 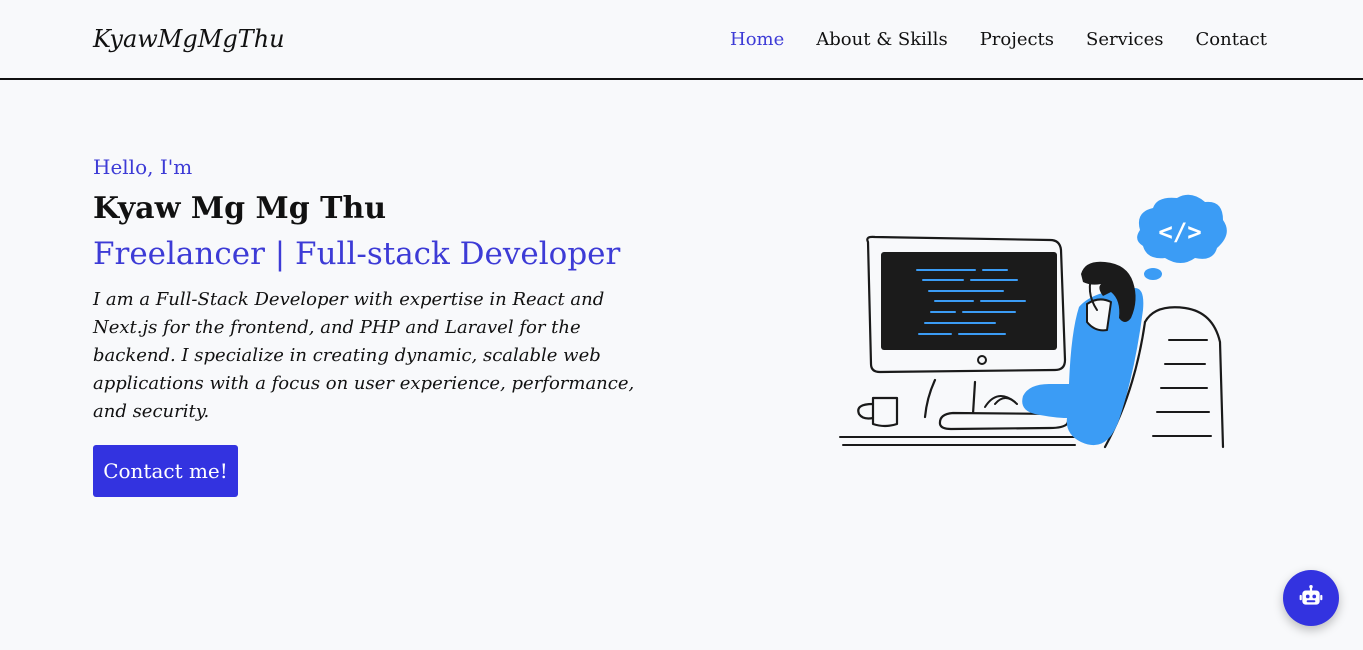 I want to click on nav-link-about-skills: About & Skills, so click(x=881, y=39).